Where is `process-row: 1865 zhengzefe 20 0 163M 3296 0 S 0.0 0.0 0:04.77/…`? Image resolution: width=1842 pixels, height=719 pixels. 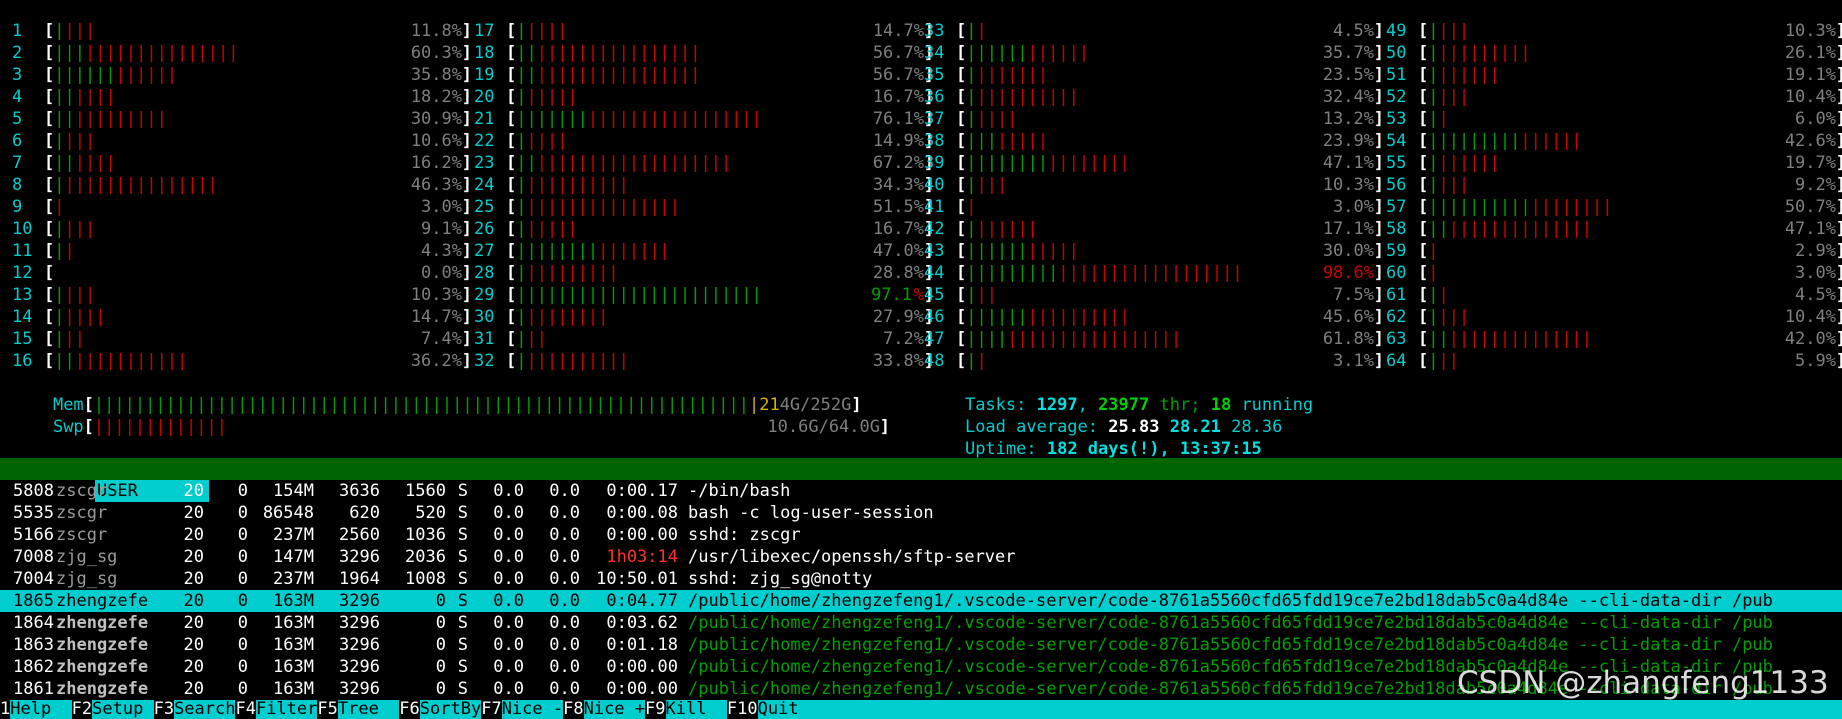 process-row: 1865 zhengzefe 20 0 163M 3296 0 S 0.0 0.0 0:04.77/… is located at coordinates (921, 601).